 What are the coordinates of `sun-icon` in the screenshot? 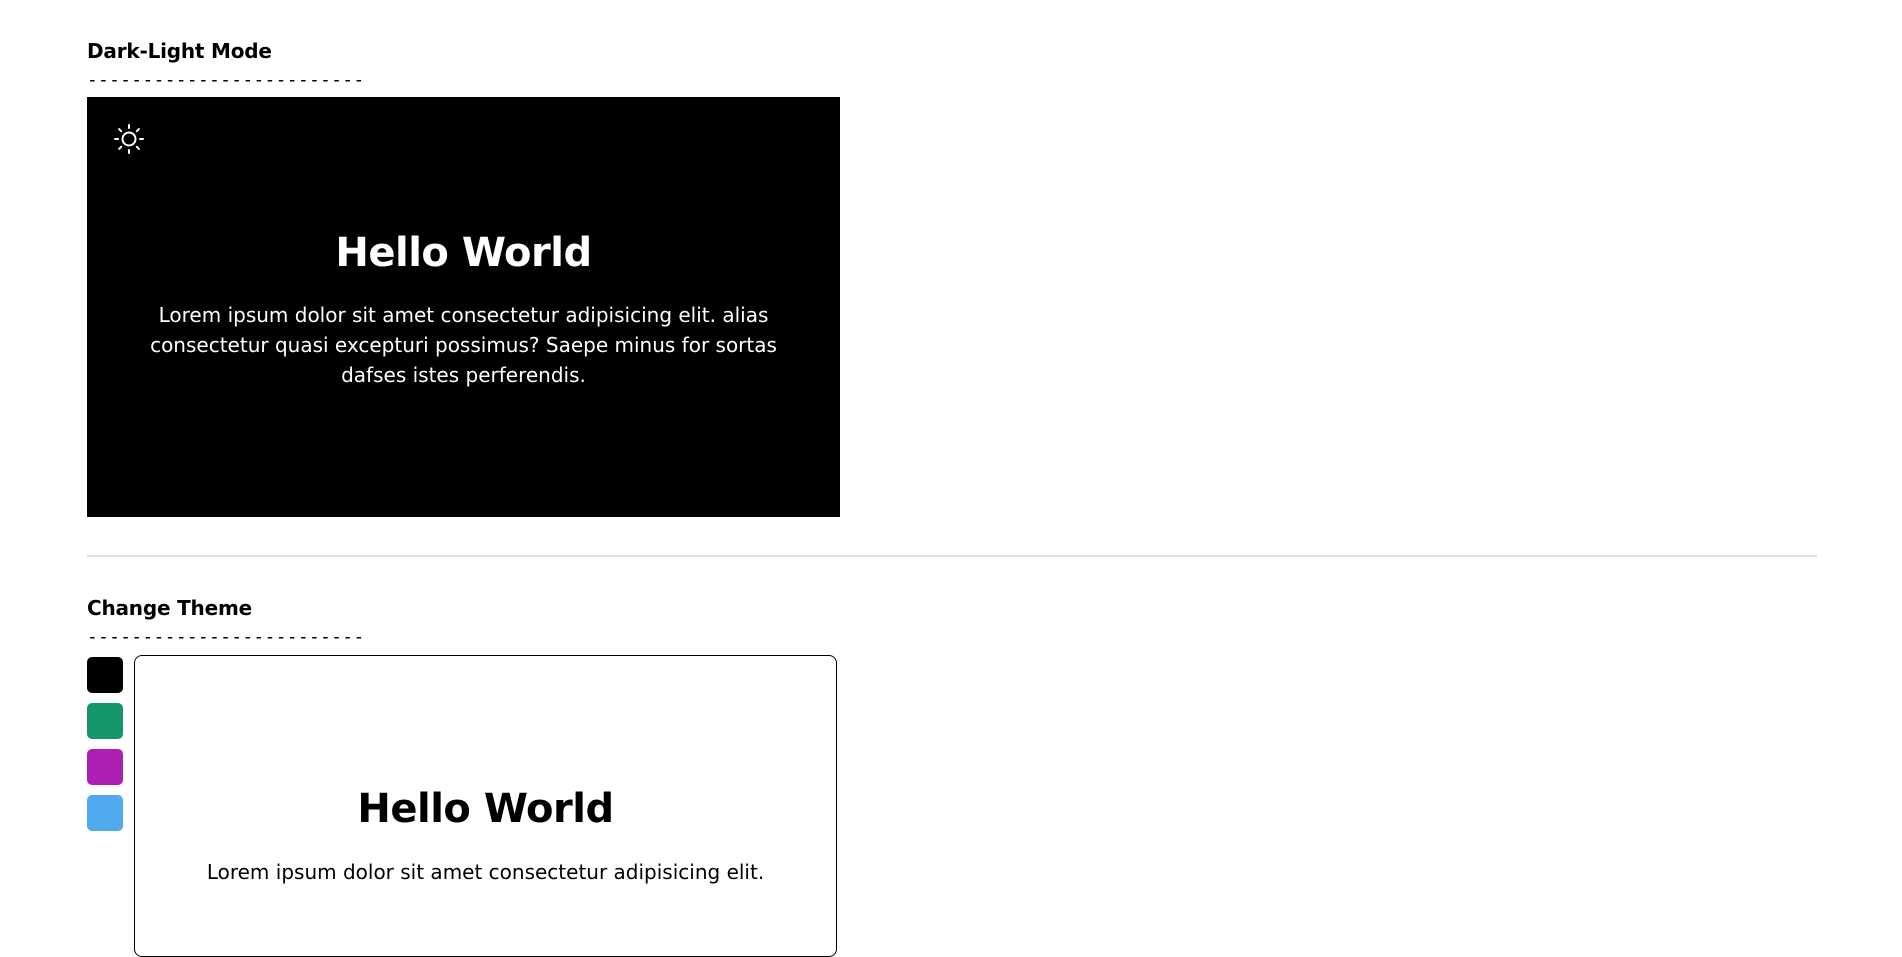 It's located at (129, 139).